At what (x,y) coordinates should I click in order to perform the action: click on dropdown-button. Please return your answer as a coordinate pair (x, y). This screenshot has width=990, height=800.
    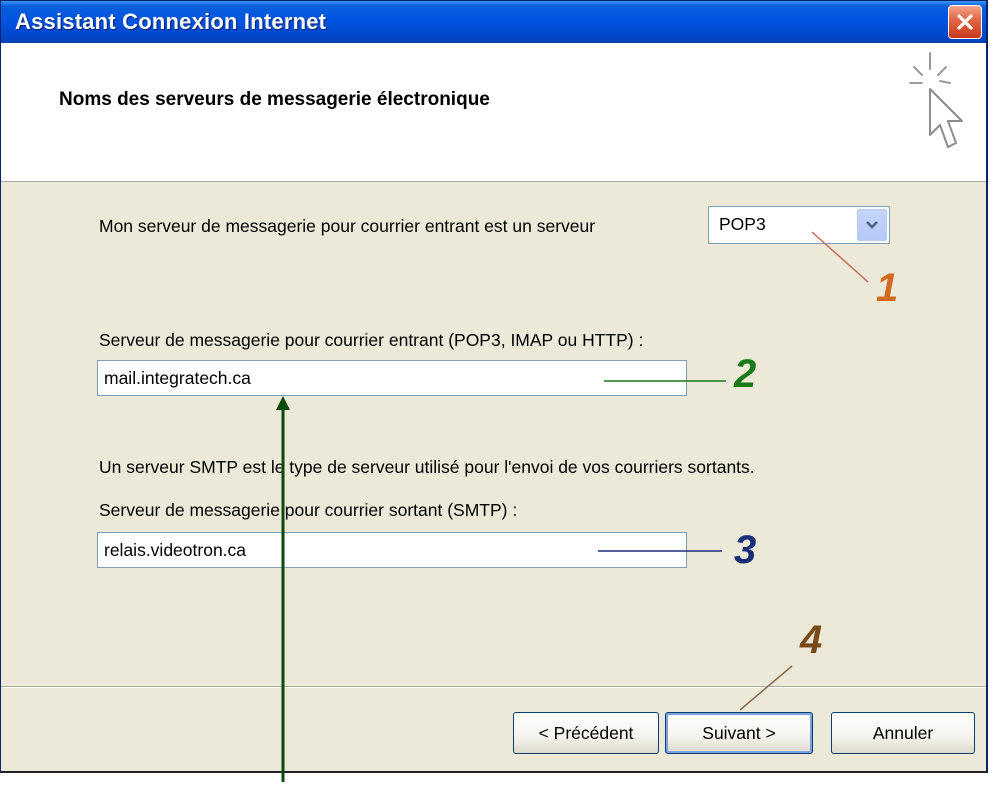
    Looking at the image, I should click on (872, 225).